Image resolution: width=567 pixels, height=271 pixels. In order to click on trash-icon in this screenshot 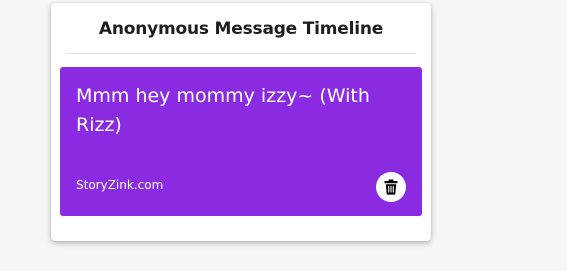, I will do `click(391, 187)`.